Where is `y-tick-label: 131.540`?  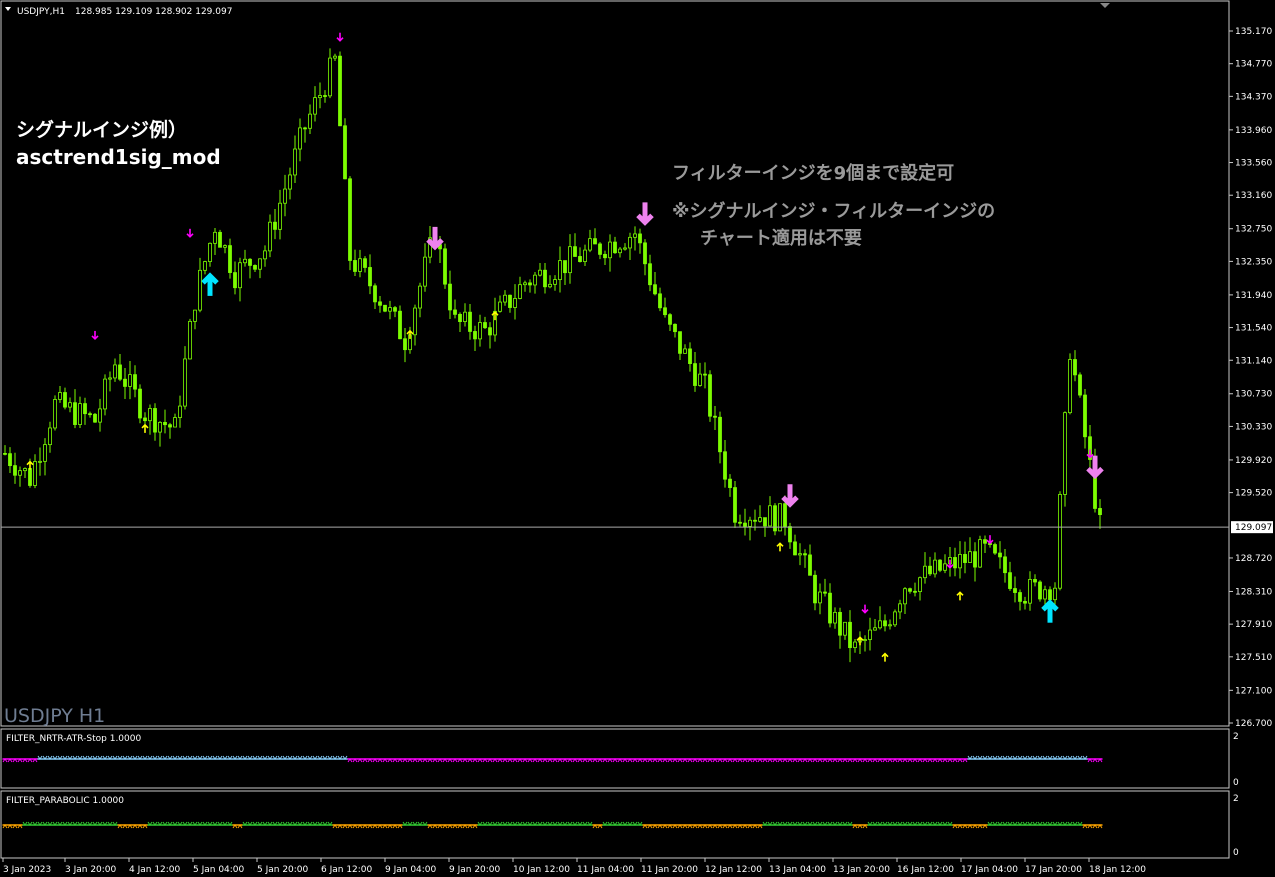
y-tick-label: 131.540 is located at coordinates (1253, 329).